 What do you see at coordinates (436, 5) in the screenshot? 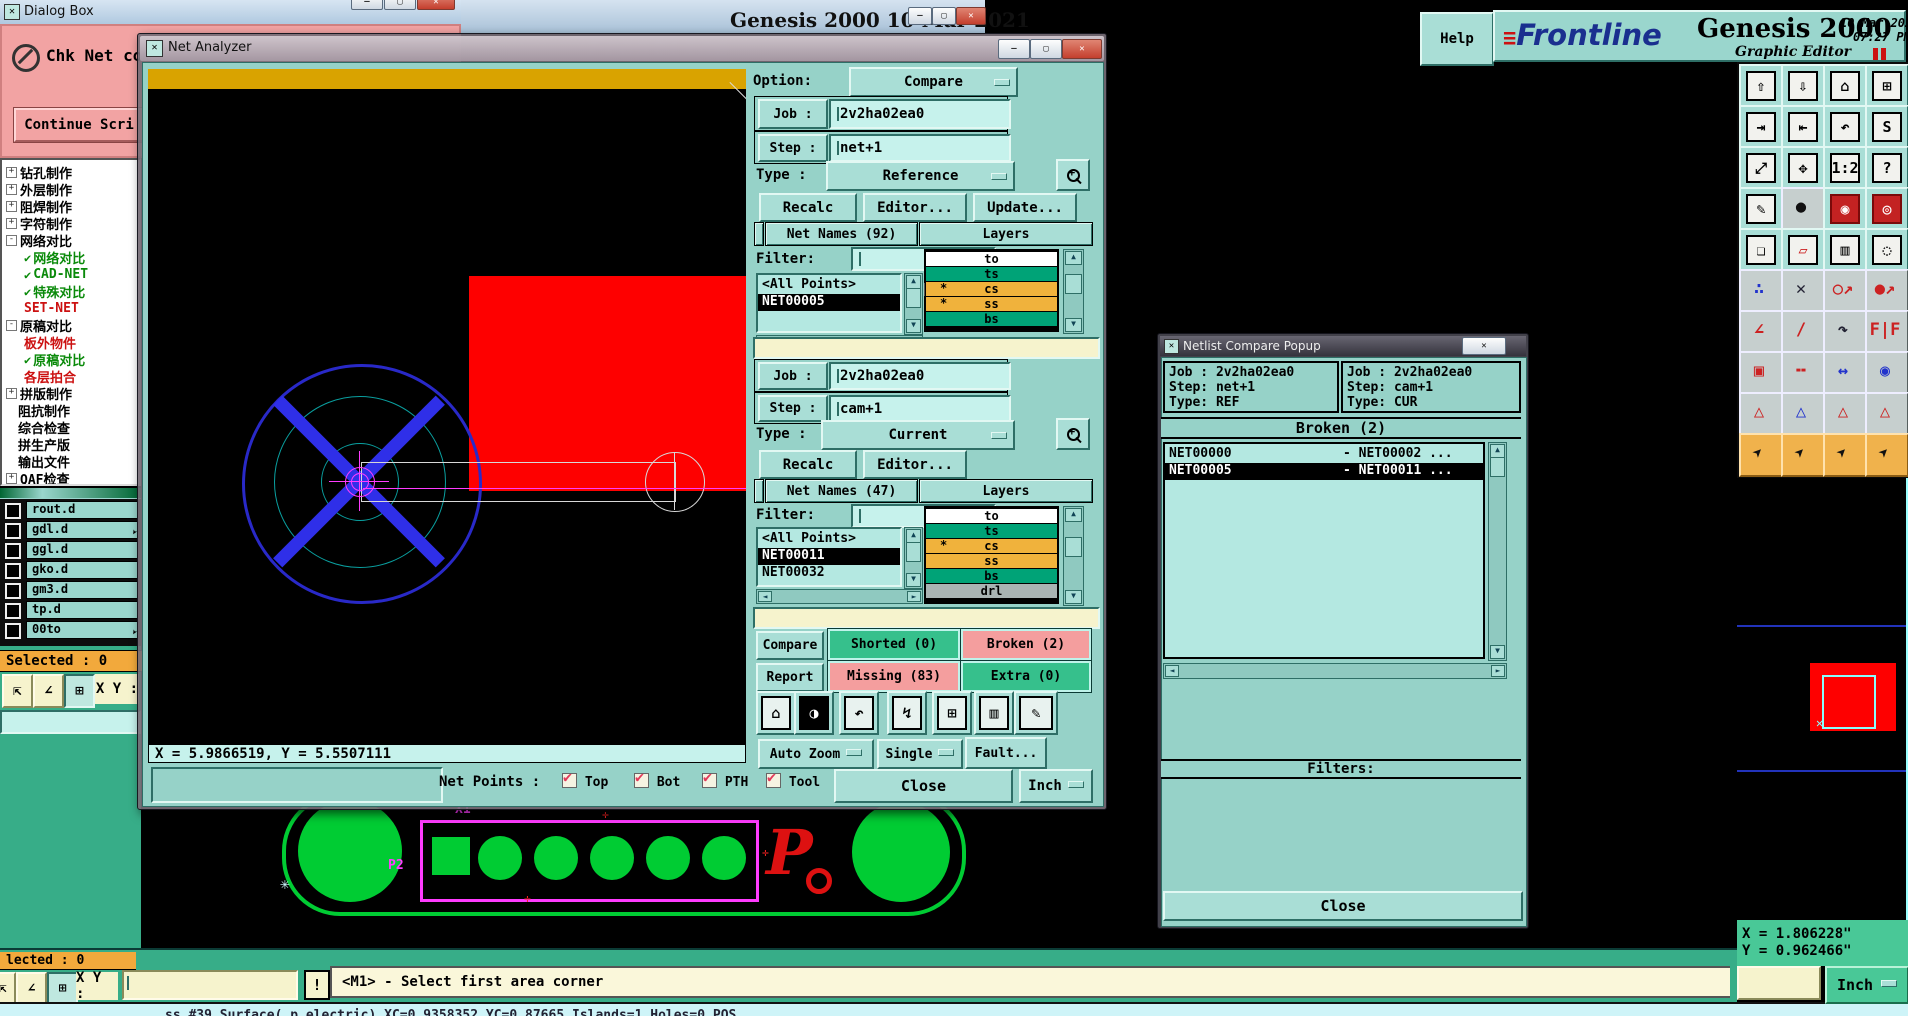
I see `dialog-close-button: ✕` at bounding box center [436, 5].